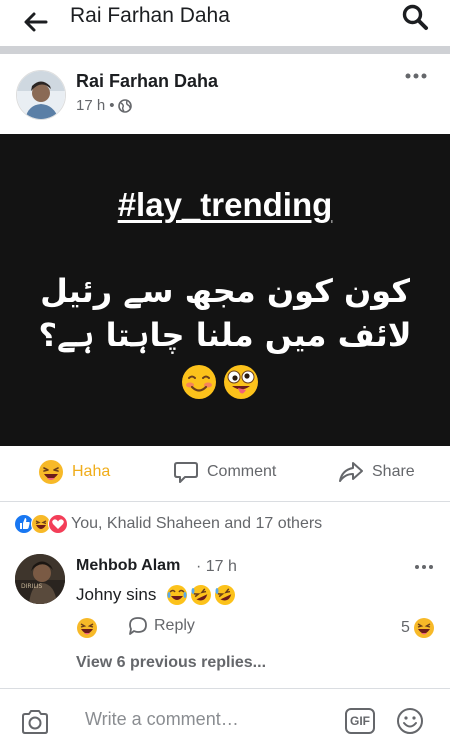 The width and height of the screenshot is (450, 752). I want to click on section-divider, so click(225, 50).